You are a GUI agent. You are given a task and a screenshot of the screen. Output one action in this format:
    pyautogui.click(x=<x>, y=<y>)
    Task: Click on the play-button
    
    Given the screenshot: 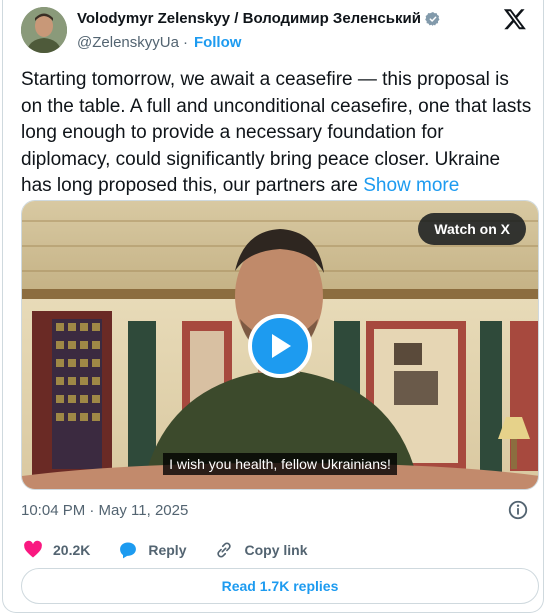 What is the action you would take?
    pyautogui.click(x=280, y=346)
    